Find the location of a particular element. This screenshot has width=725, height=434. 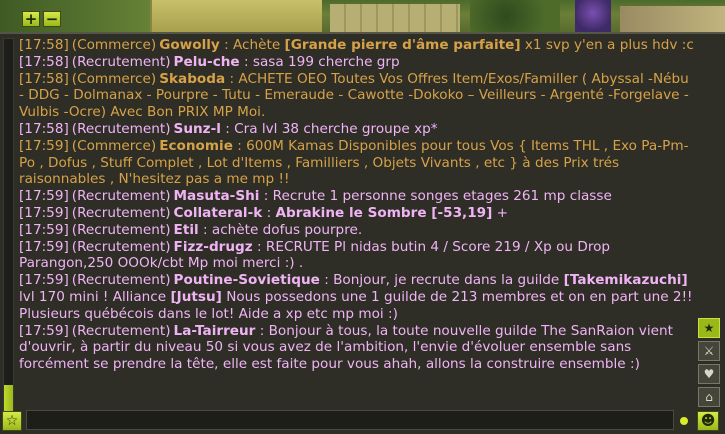

smiley-icon: ☻ is located at coordinates (708, 421).